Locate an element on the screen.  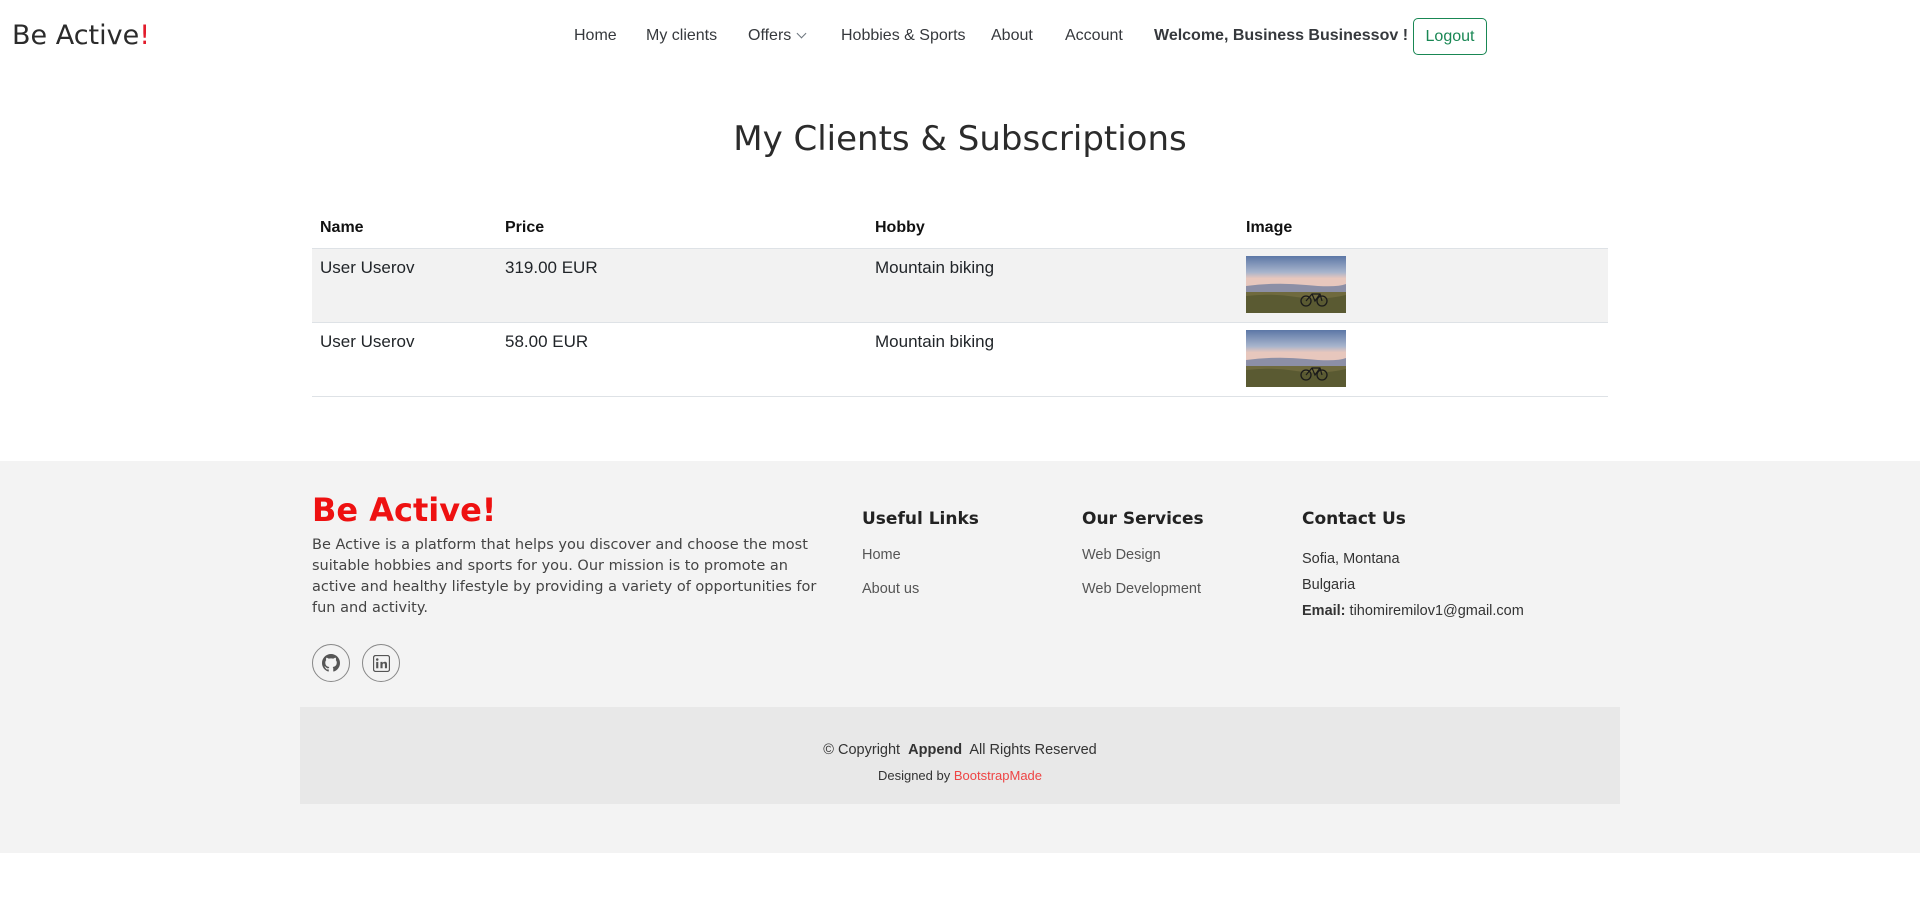
page-title: My Clients & Subscriptions is located at coordinates (960, 139).